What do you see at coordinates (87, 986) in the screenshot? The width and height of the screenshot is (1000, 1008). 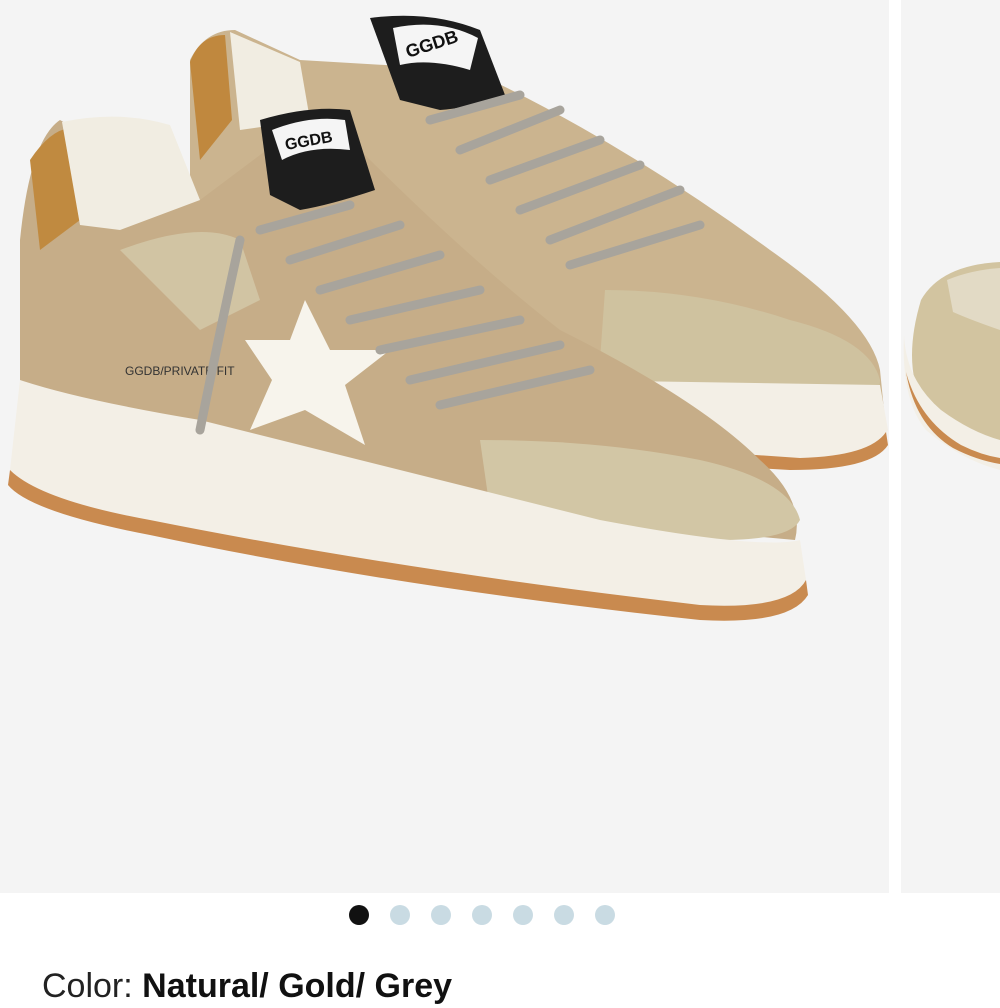 I see `color-label: Color:` at bounding box center [87, 986].